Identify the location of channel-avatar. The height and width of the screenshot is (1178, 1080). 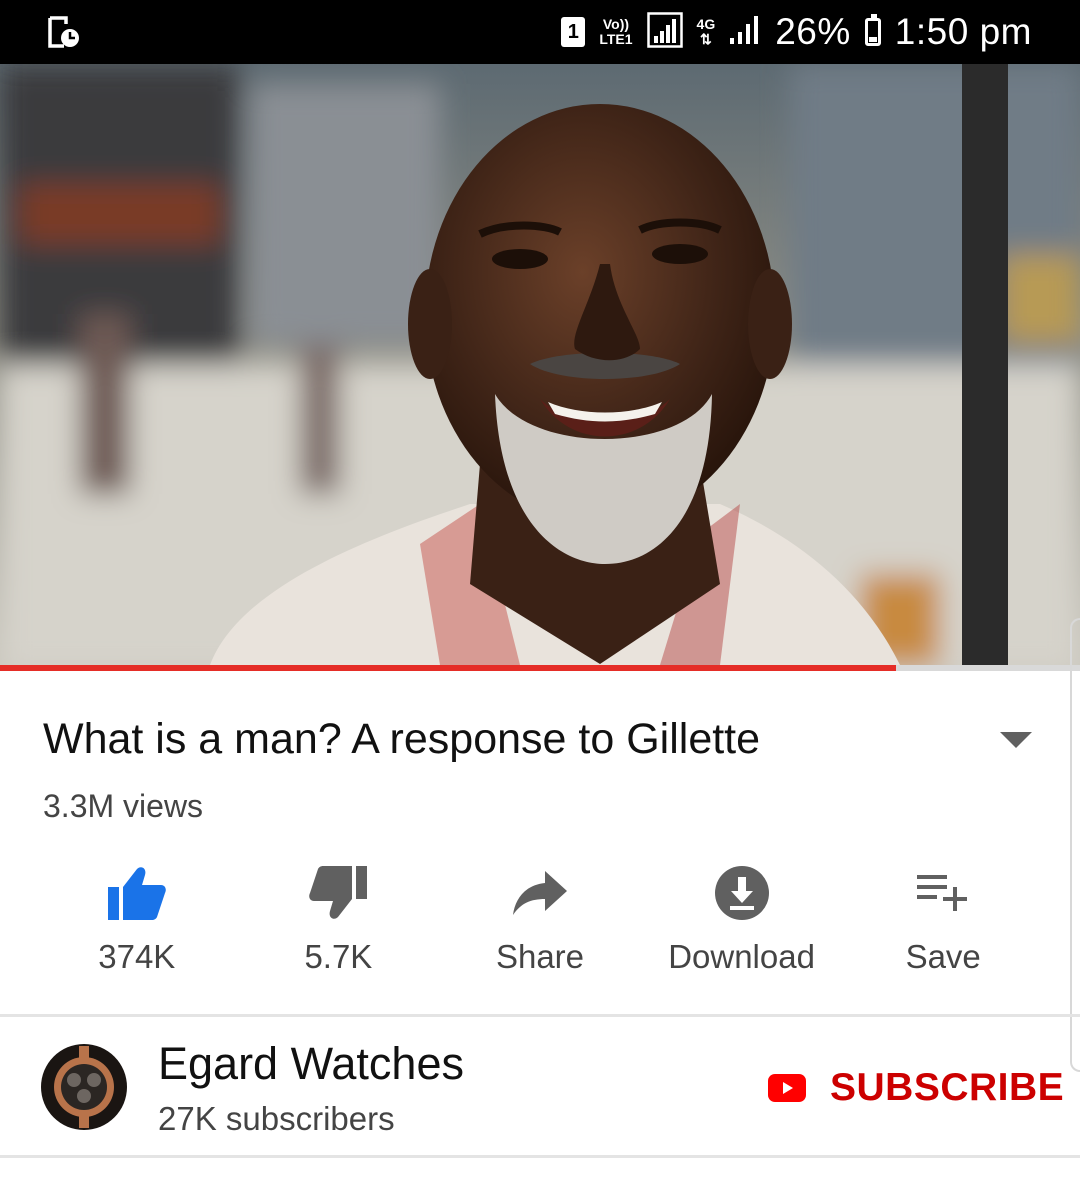
(84, 1087).